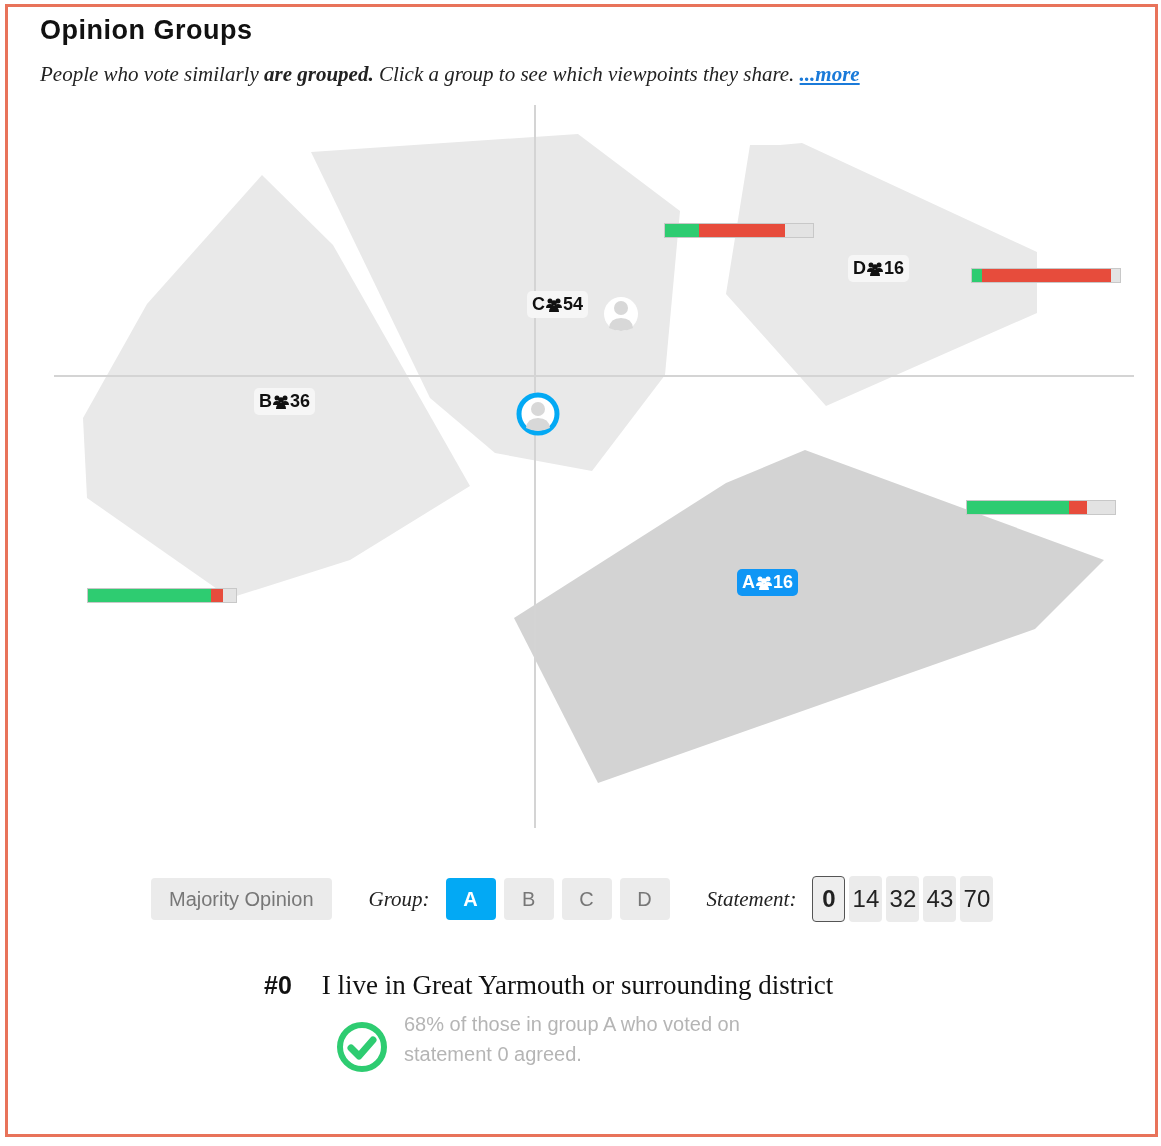 The image size is (1161, 1146). What do you see at coordinates (903, 899) in the screenshot?
I see `statement-tab: 32` at bounding box center [903, 899].